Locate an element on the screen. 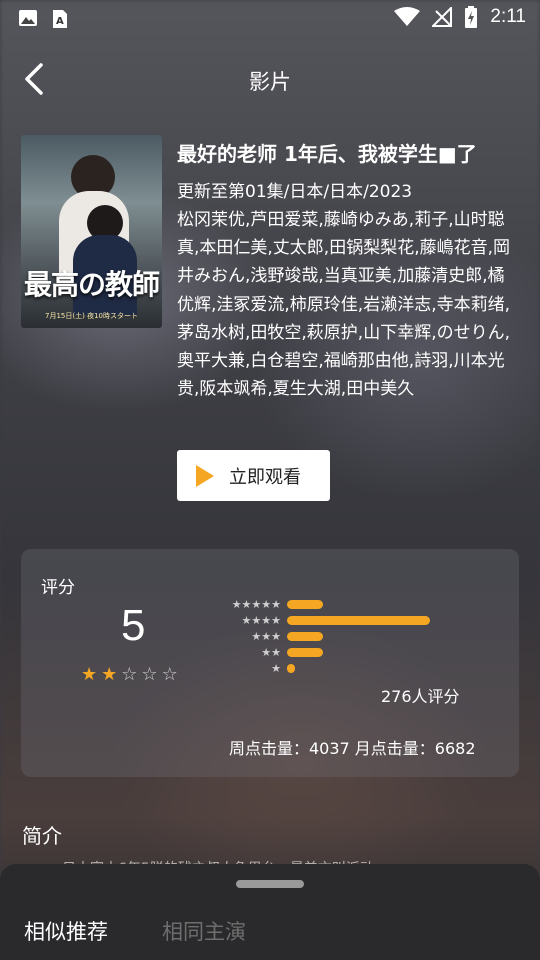 The height and width of the screenshot is (960, 540). rating-distribution-row: ★ is located at coordinates (253, 669).